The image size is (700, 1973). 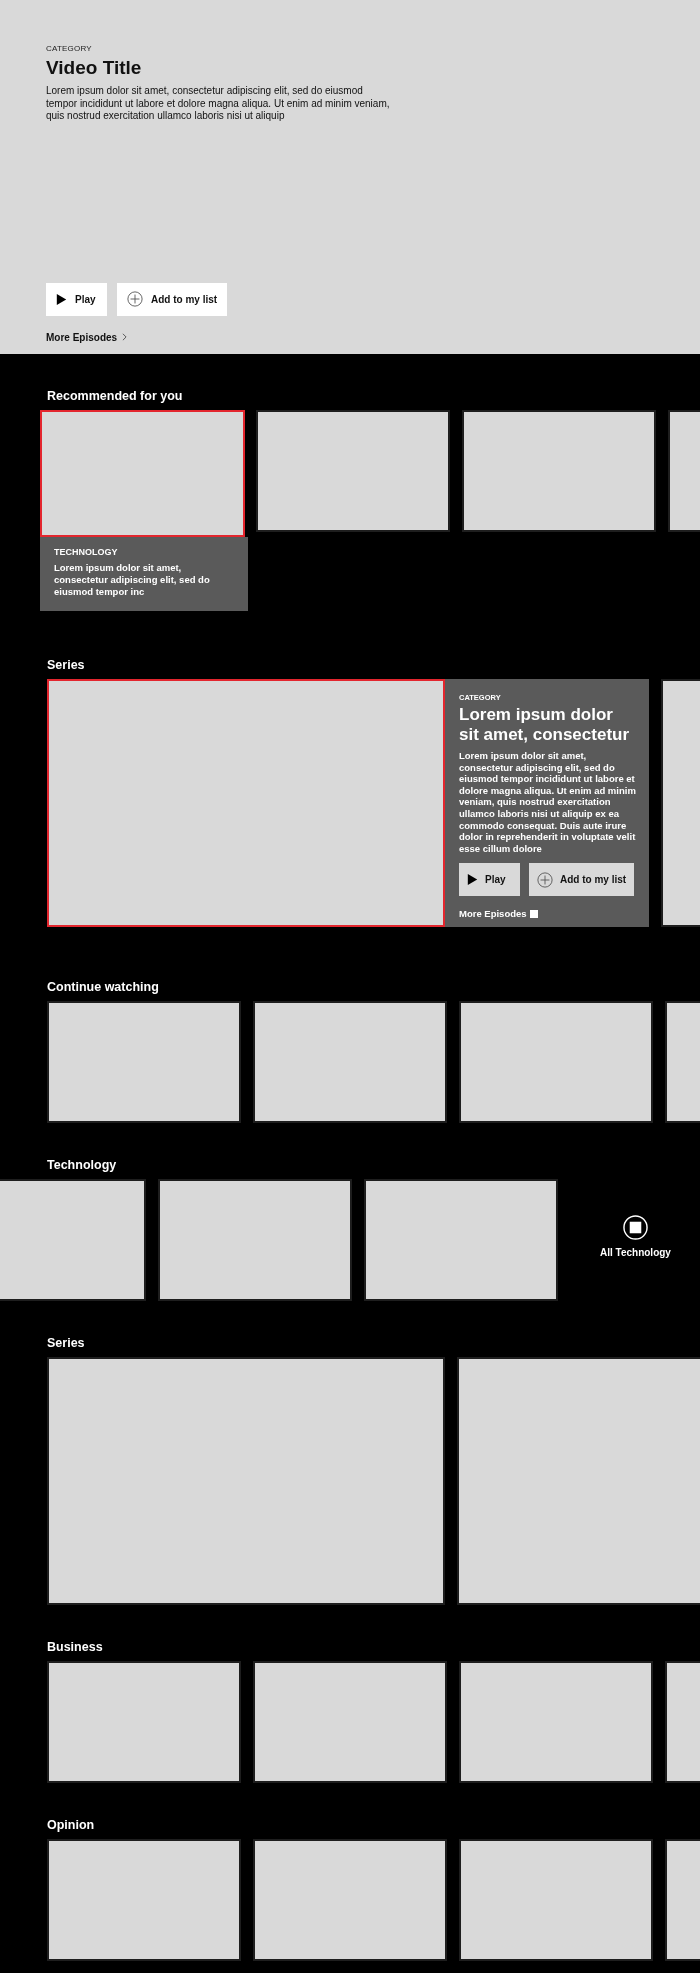 What do you see at coordinates (71, 1825) in the screenshot?
I see `row-heading: Opinion` at bounding box center [71, 1825].